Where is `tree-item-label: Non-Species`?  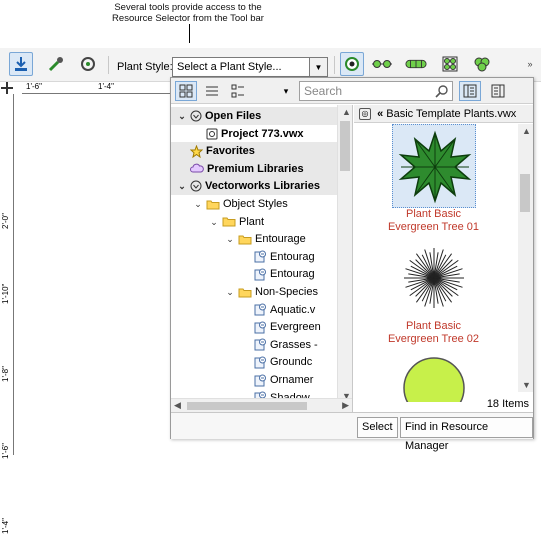
tree-item-label: Non-Species is located at coordinates (286, 292).